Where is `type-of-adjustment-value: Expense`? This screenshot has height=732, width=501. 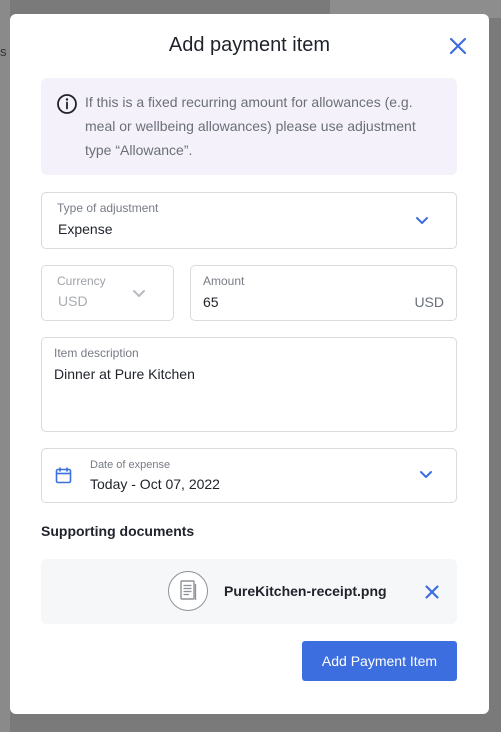
type-of-adjustment-value: Expense is located at coordinates (85, 229).